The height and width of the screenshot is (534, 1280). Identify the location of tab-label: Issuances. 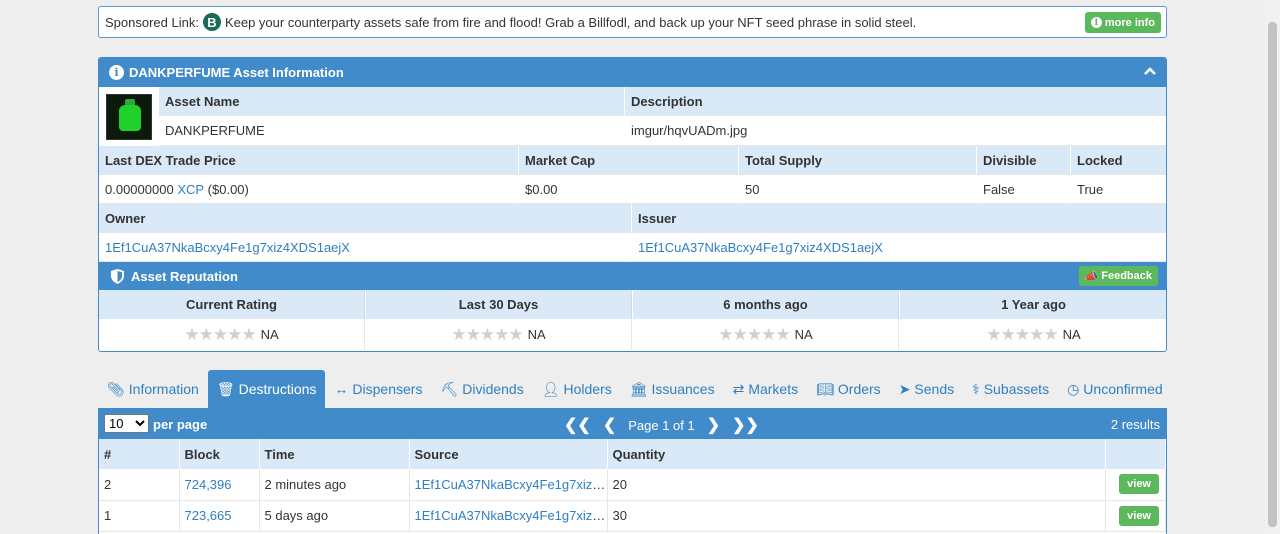
(683, 389).